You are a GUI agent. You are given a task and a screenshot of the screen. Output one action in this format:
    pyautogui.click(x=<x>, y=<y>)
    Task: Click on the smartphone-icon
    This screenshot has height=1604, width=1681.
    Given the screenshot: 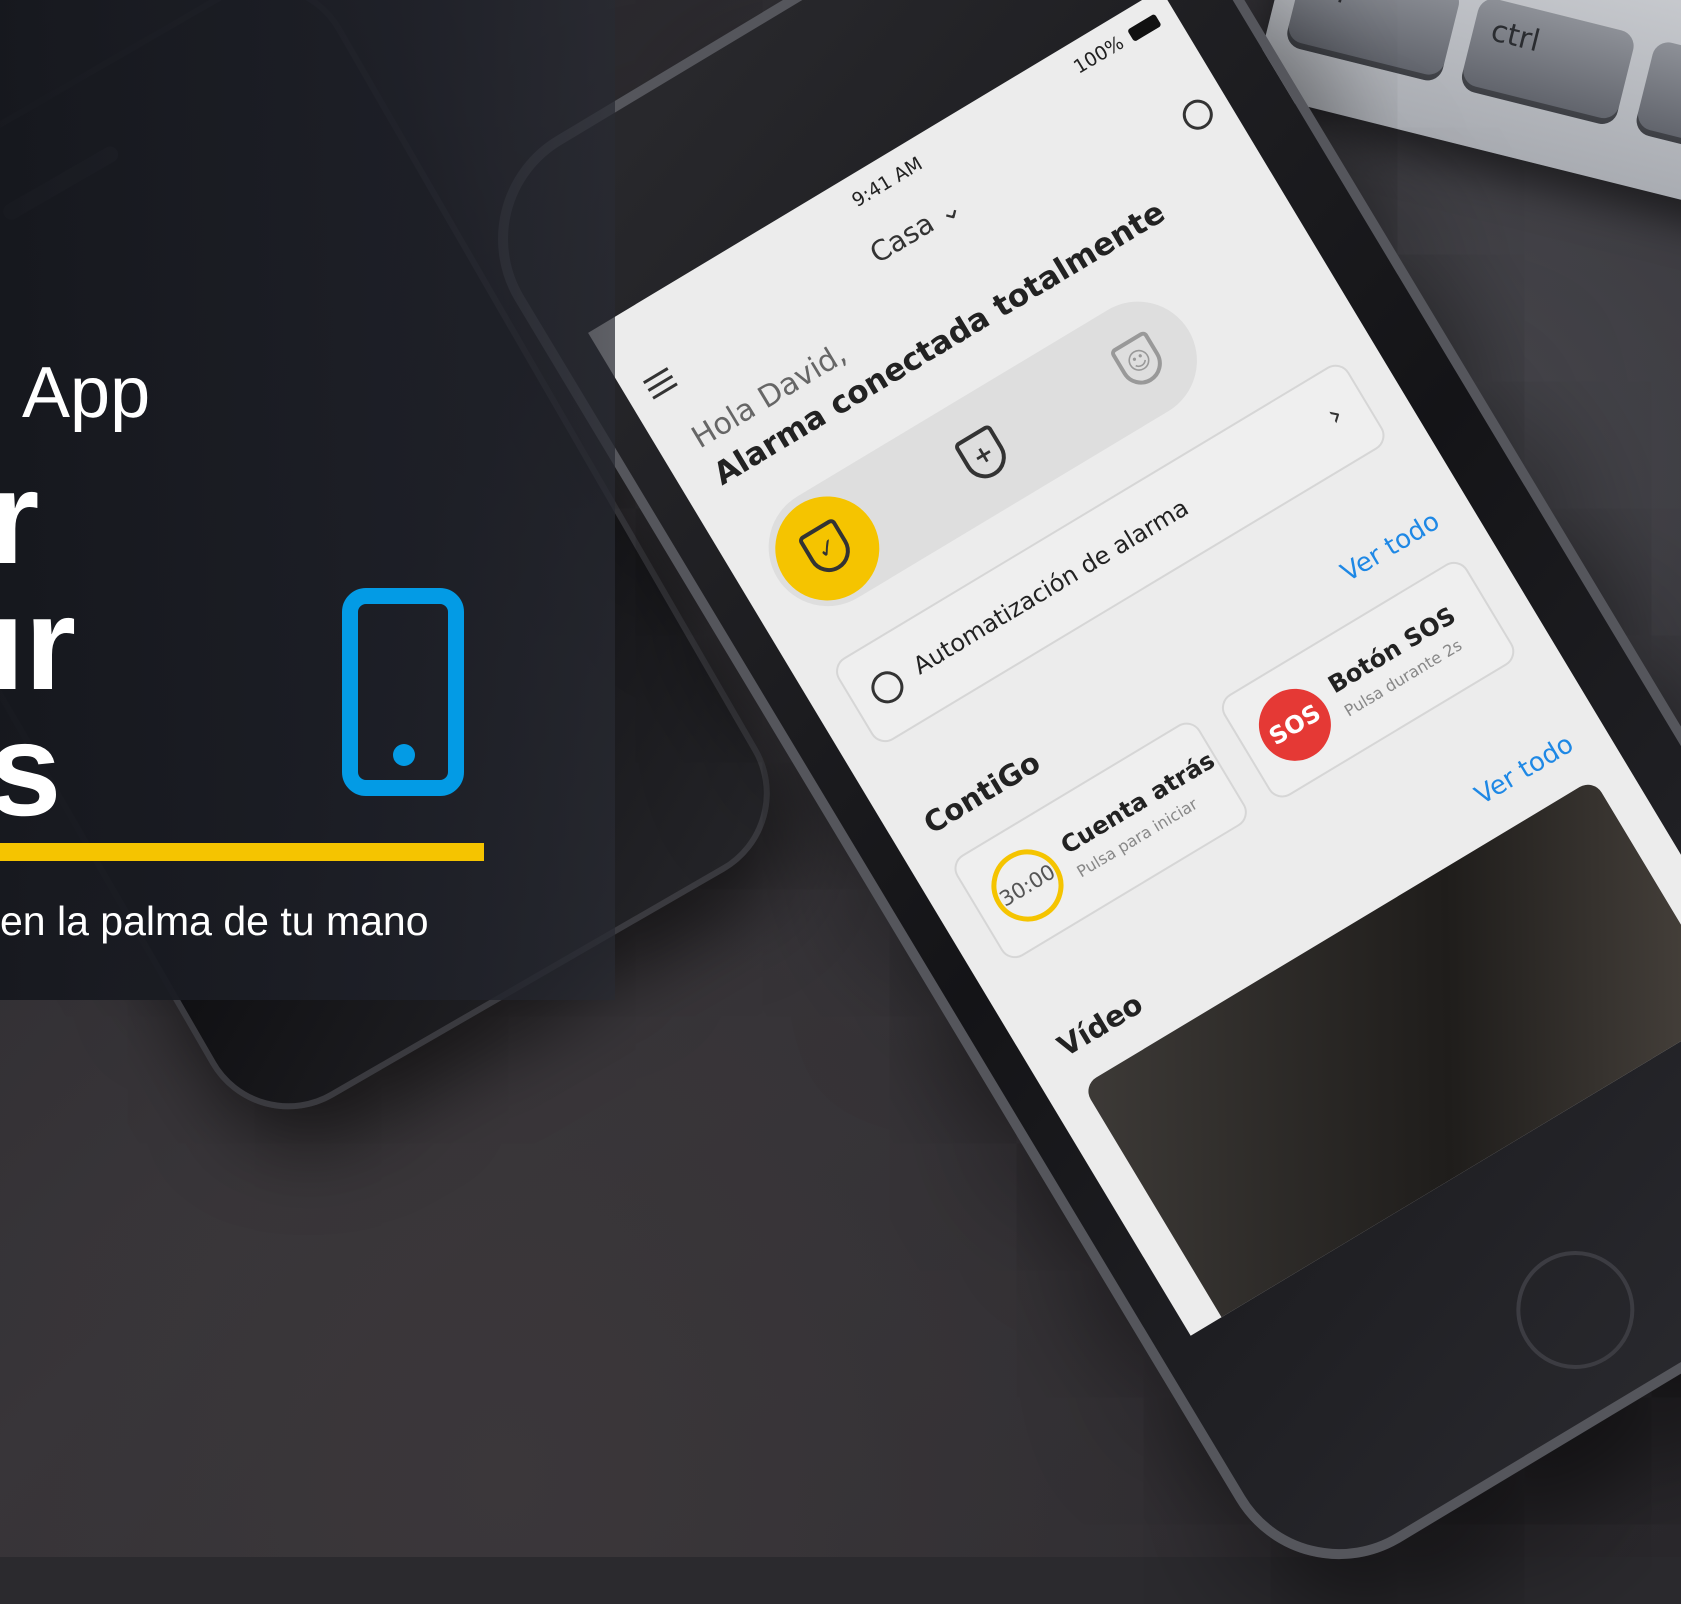 What is the action you would take?
    pyautogui.click(x=403, y=692)
    